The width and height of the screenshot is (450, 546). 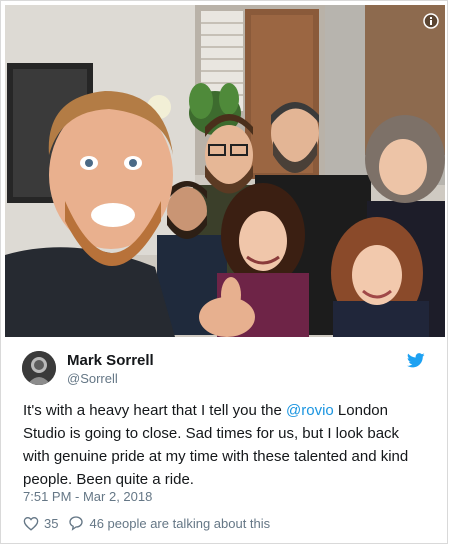 I want to click on author-handle: @Sorrell, so click(x=92, y=378).